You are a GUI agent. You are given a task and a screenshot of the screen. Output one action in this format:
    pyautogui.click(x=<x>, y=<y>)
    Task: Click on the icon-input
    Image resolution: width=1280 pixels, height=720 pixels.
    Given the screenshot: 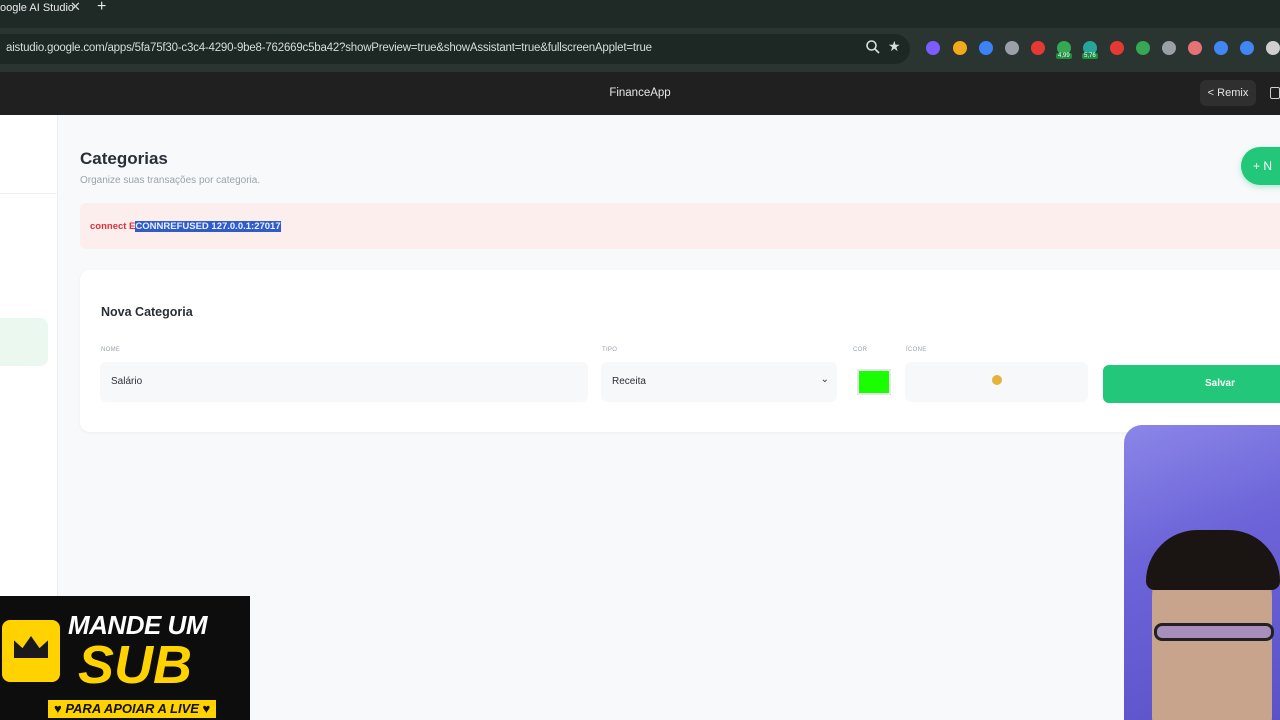 What is the action you would take?
    pyautogui.click(x=996, y=382)
    